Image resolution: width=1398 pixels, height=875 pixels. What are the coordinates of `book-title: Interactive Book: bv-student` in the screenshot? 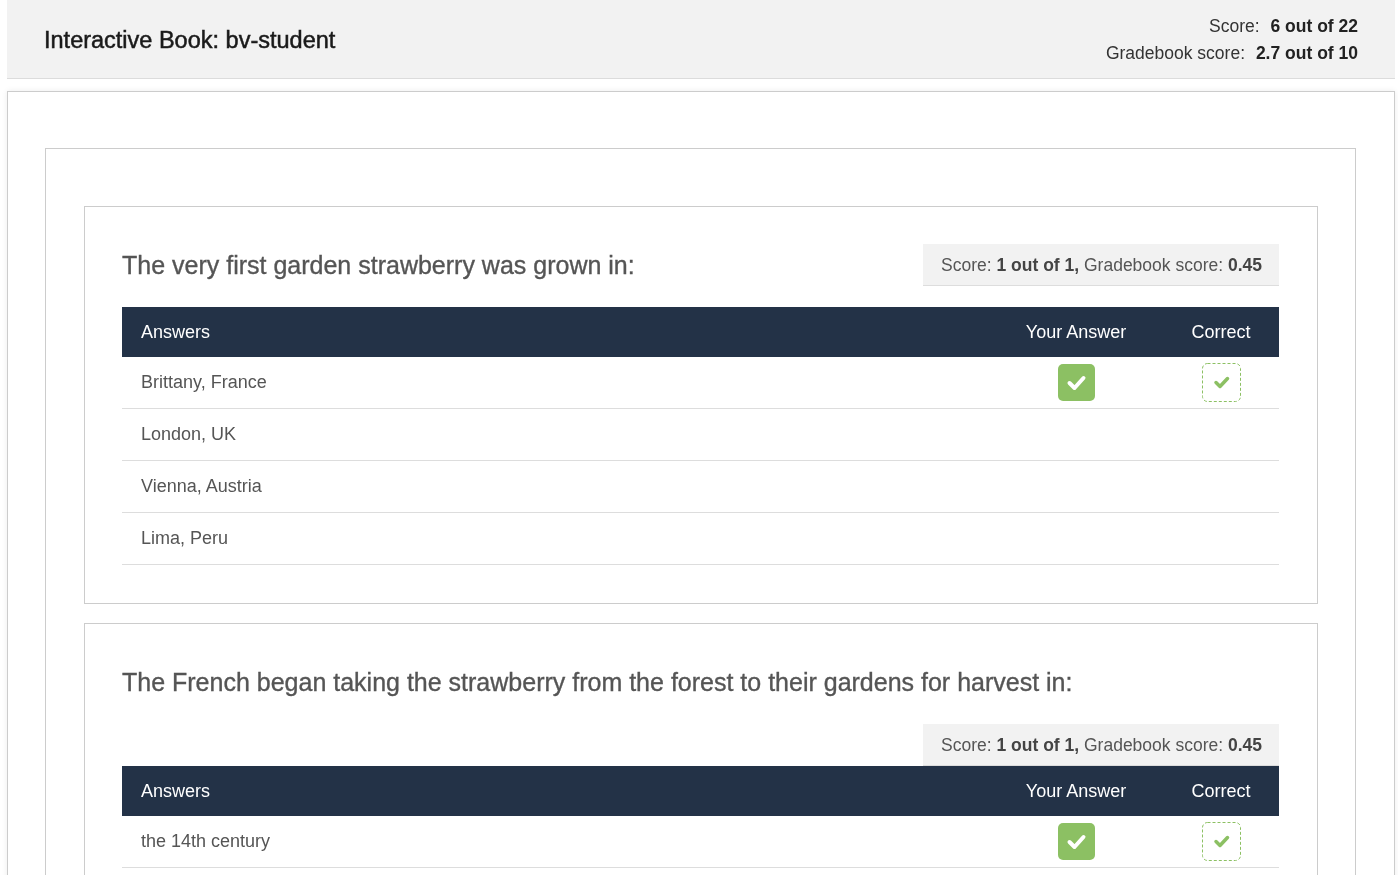 It's located at (190, 40).